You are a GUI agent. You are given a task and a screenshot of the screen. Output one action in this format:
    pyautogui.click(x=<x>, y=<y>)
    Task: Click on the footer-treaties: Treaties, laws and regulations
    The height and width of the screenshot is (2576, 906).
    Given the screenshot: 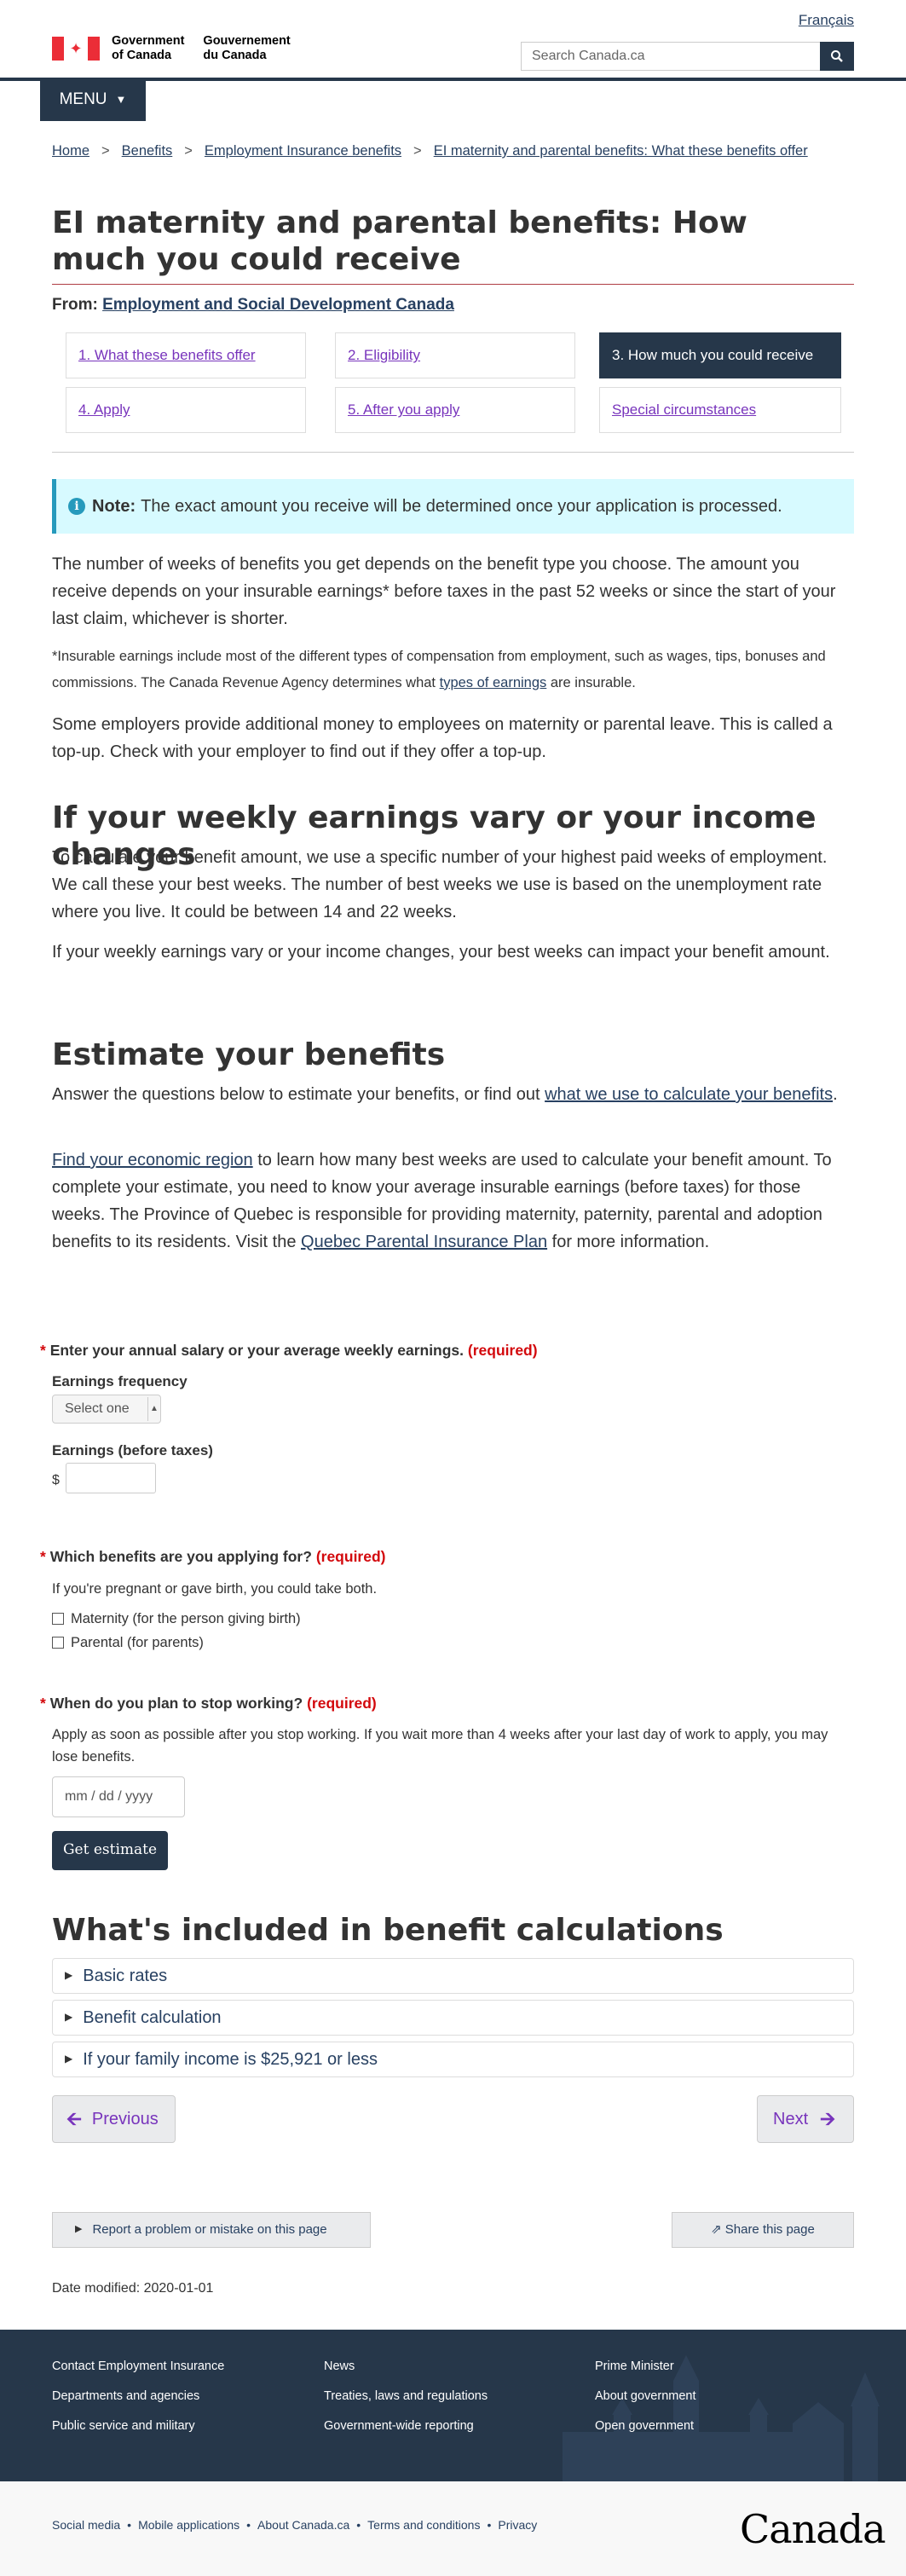 What is the action you would take?
    pyautogui.click(x=406, y=2396)
    